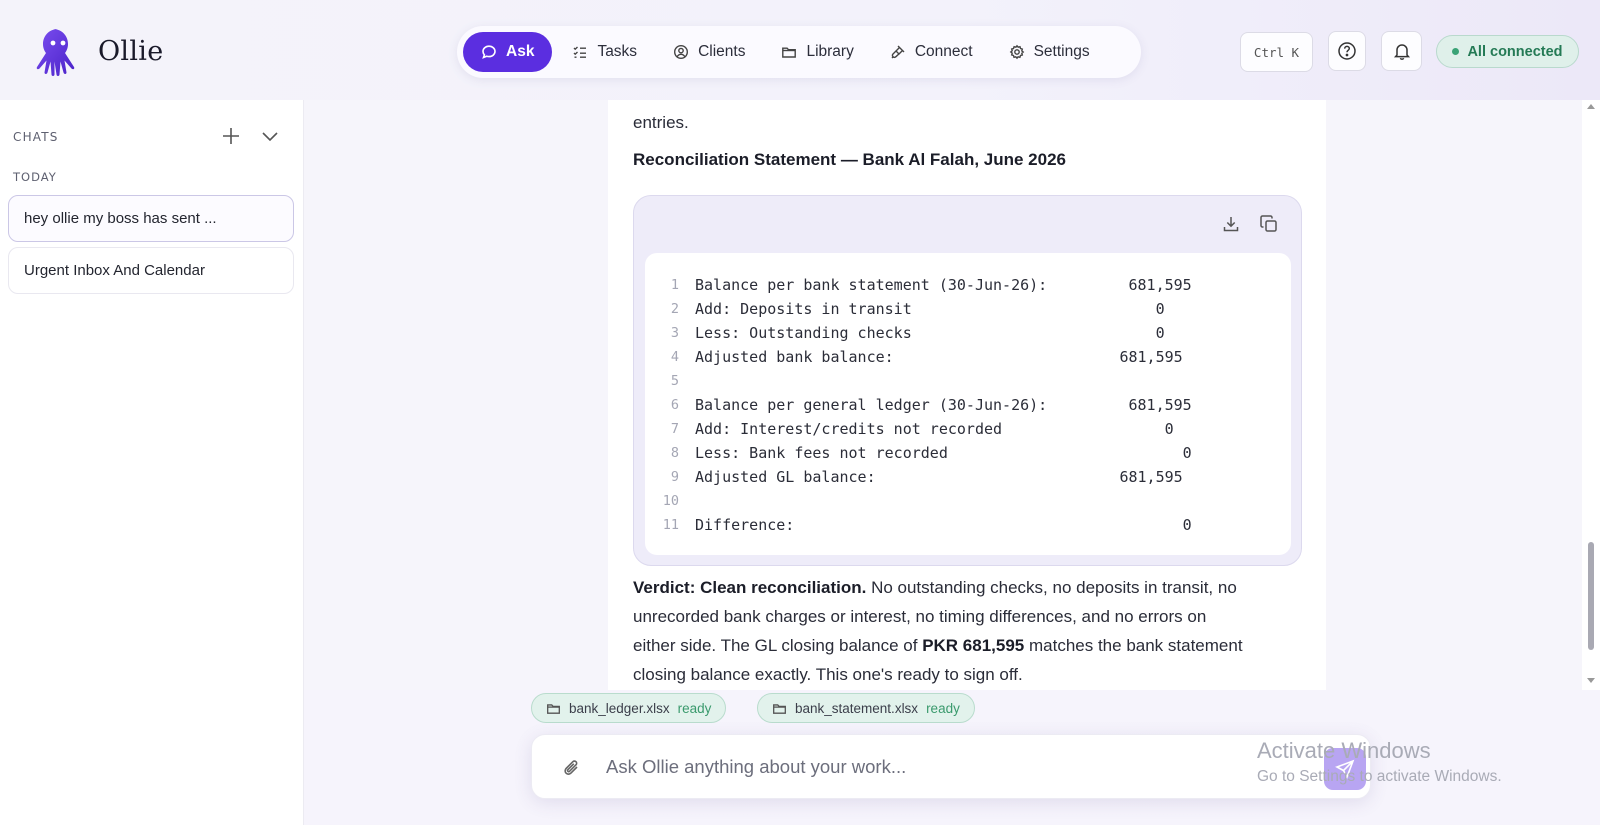 This screenshot has width=1600, height=825. What do you see at coordinates (1344, 750) in the screenshot?
I see `watermark-line-1: Activate Windows` at bounding box center [1344, 750].